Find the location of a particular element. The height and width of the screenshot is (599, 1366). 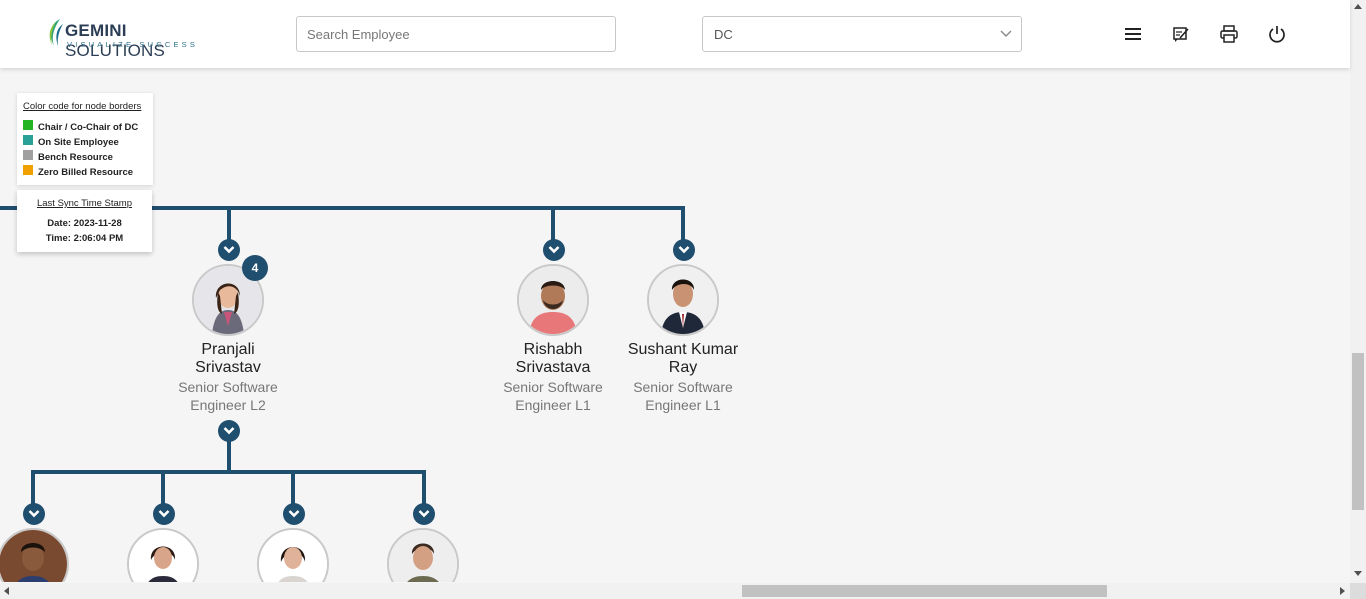

scroll-right-arrow-icon is located at coordinates (1342, 591).